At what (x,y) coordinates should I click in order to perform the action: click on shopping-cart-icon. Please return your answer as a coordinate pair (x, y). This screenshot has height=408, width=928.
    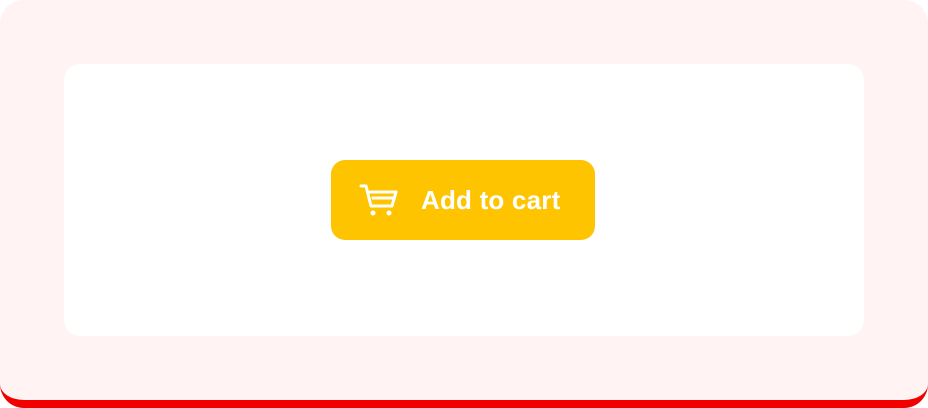
    Looking at the image, I should click on (379, 200).